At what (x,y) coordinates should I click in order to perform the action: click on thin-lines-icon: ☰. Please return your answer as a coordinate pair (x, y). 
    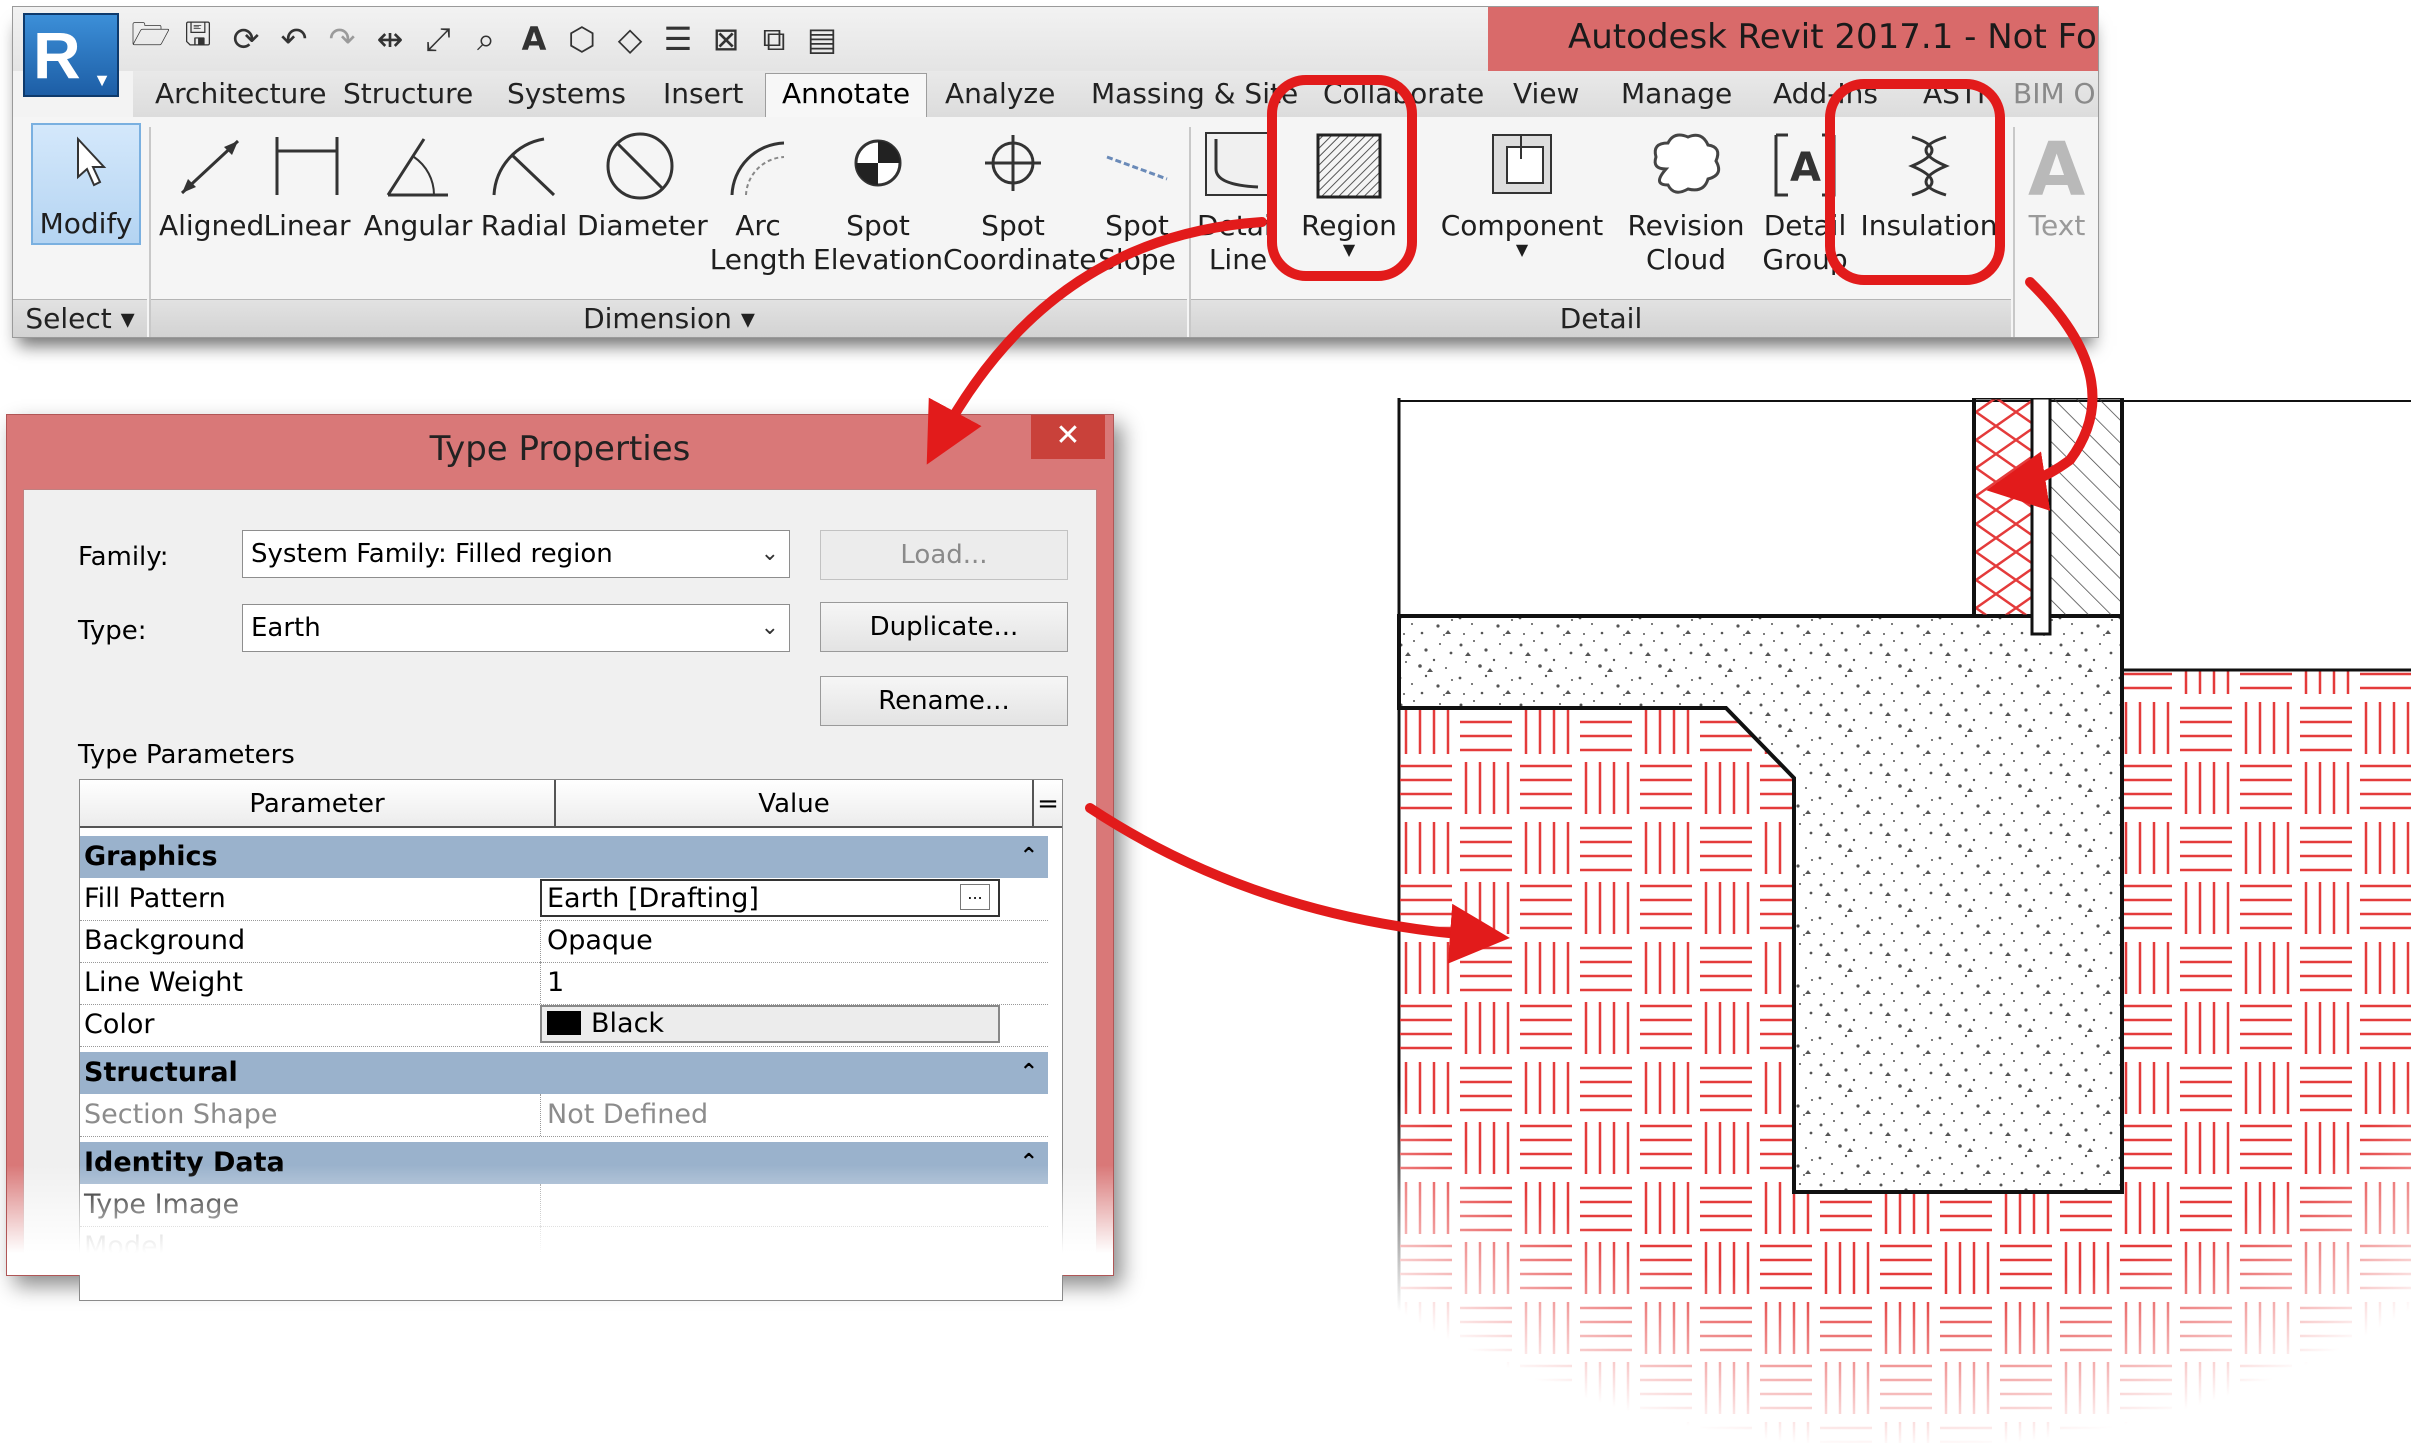
    Looking at the image, I should click on (678, 39).